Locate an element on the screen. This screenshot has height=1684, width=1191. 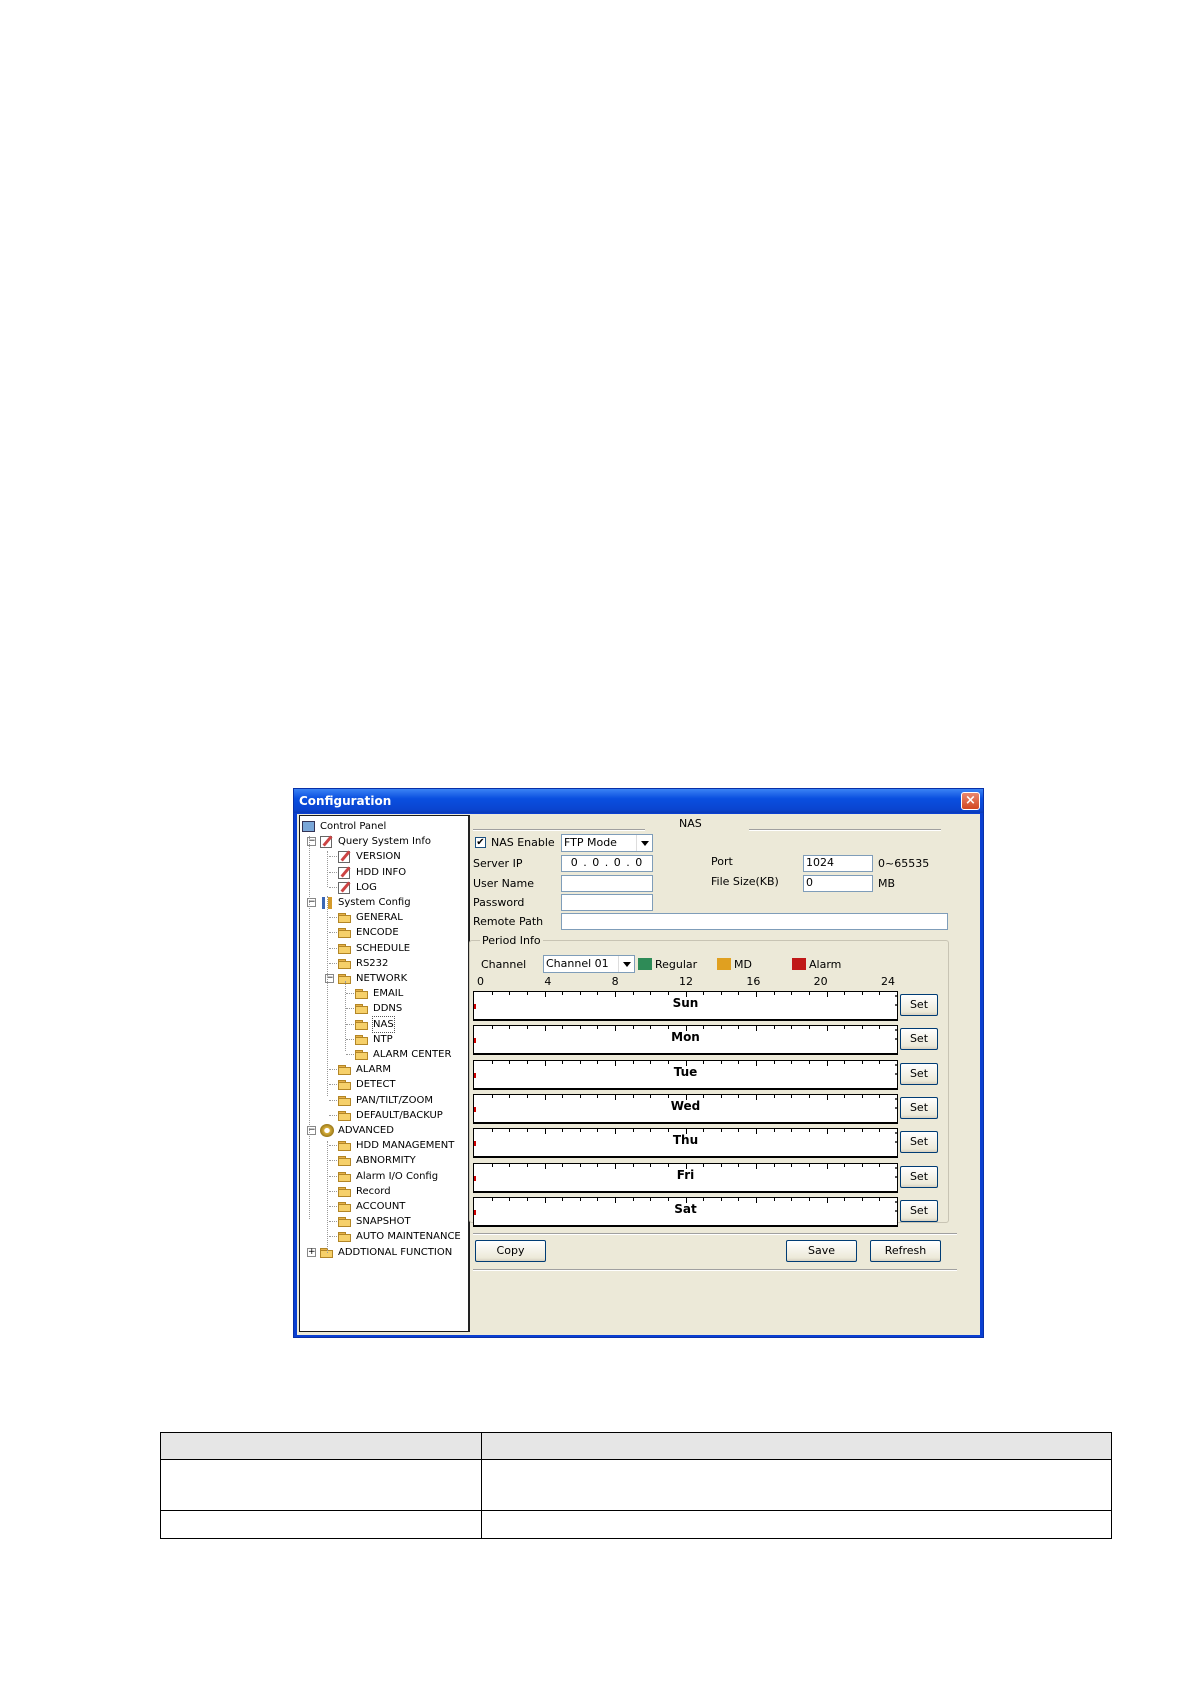
tree-item-alarm: ALARM is located at coordinates (383, 1069).